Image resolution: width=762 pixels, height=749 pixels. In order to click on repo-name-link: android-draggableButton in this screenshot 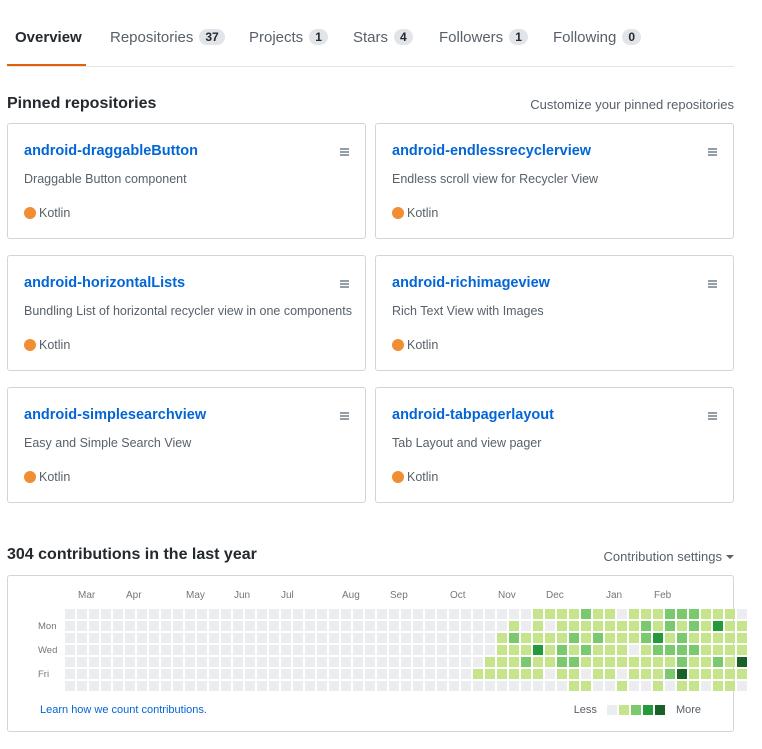, I will do `click(111, 151)`.